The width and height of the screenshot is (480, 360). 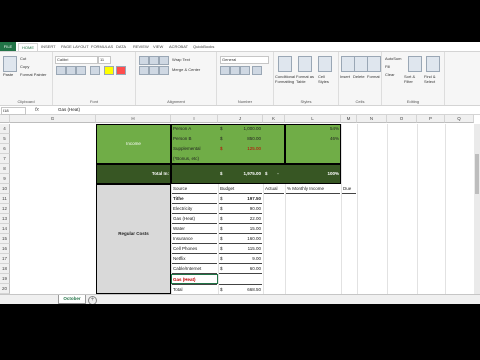 What do you see at coordinates (194, 119) in the screenshot?
I see `column-header-i: I` at bounding box center [194, 119].